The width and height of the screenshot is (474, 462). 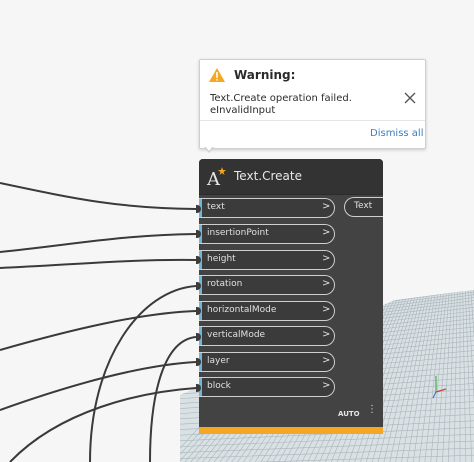 I want to click on more-options-icon: ⋮, so click(x=372, y=410).